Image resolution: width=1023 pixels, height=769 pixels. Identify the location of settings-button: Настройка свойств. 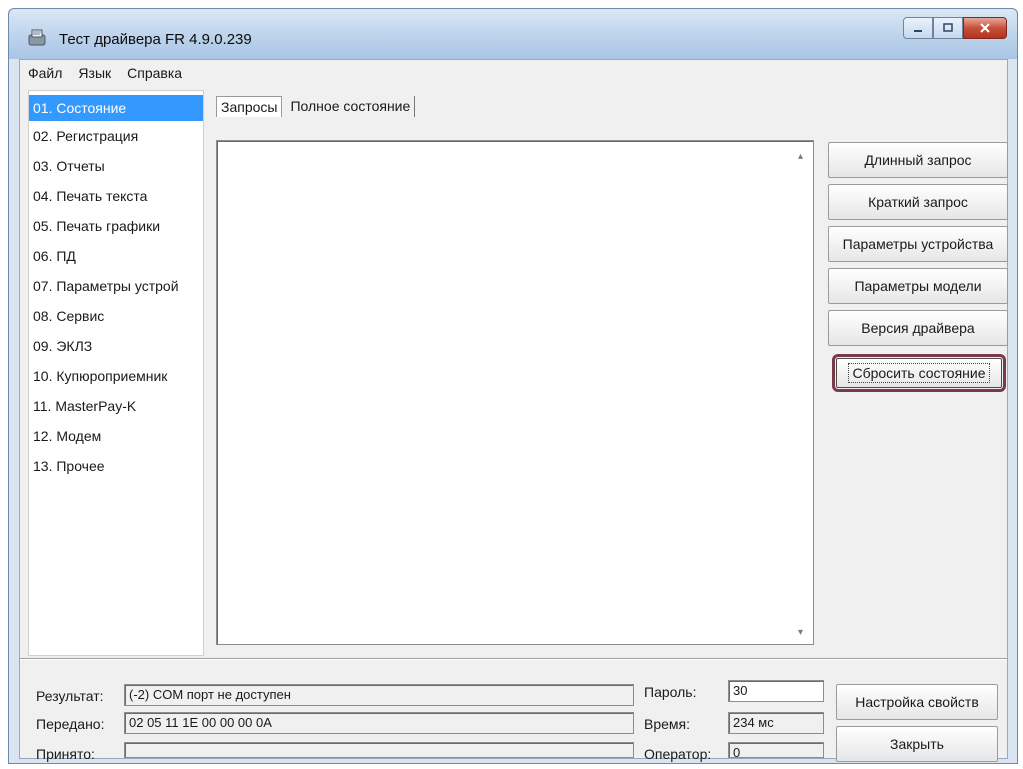
(917, 702).